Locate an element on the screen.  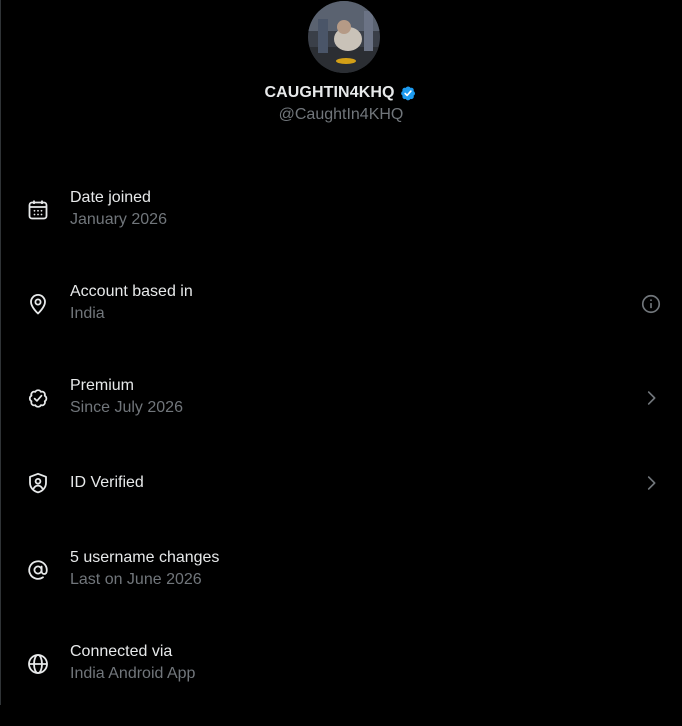
verified-badge-icon is located at coordinates (408, 93).